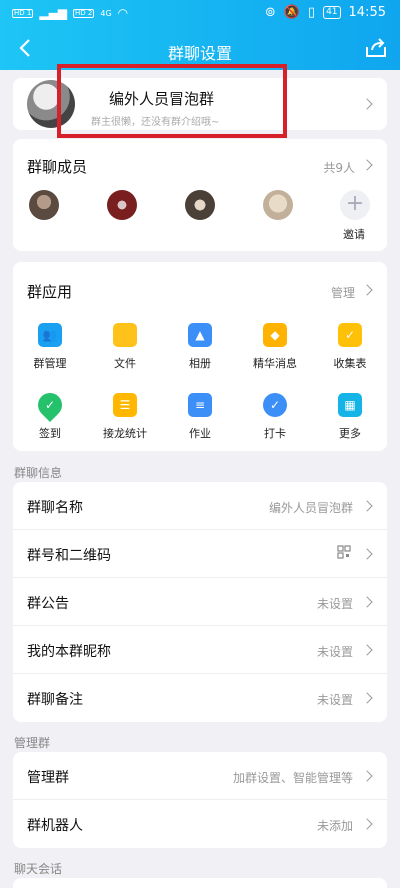 The image size is (400, 888). What do you see at coordinates (350, 335) in the screenshot?
I see `form-icon: ✓` at bounding box center [350, 335].